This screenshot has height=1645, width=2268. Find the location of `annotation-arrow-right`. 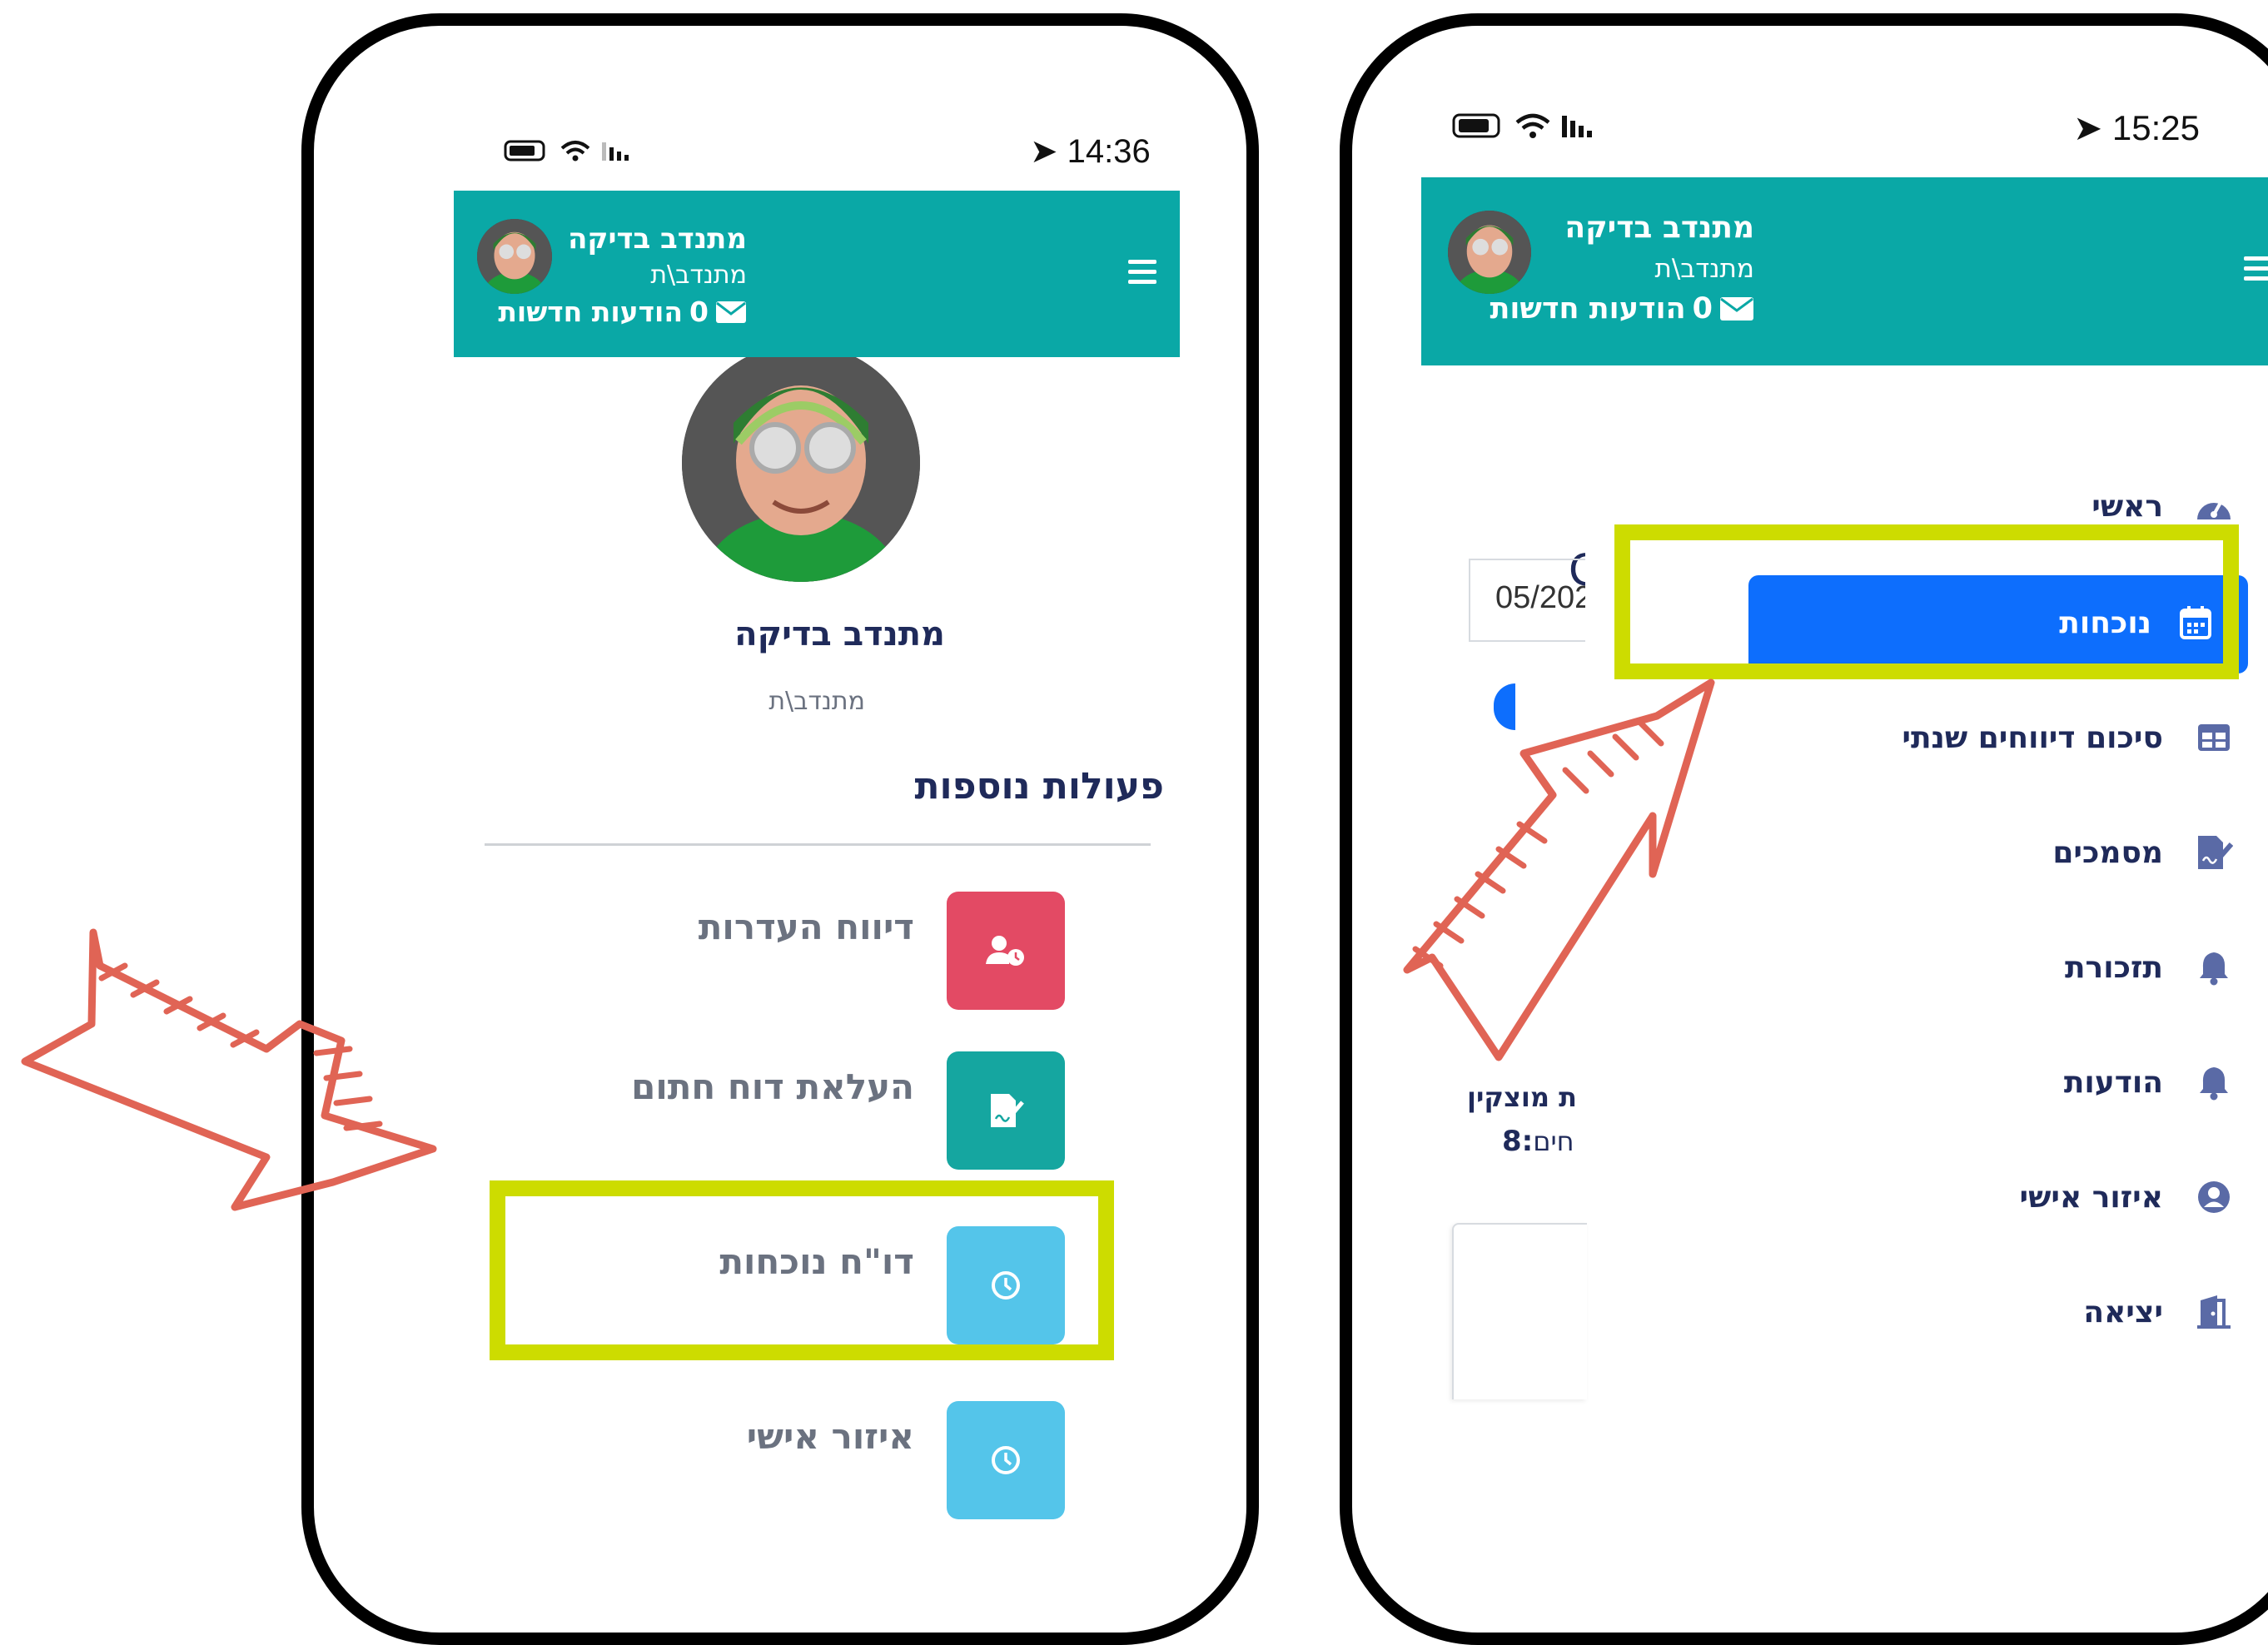

annotation-arrow-right is located at coordinates (1559, 869).